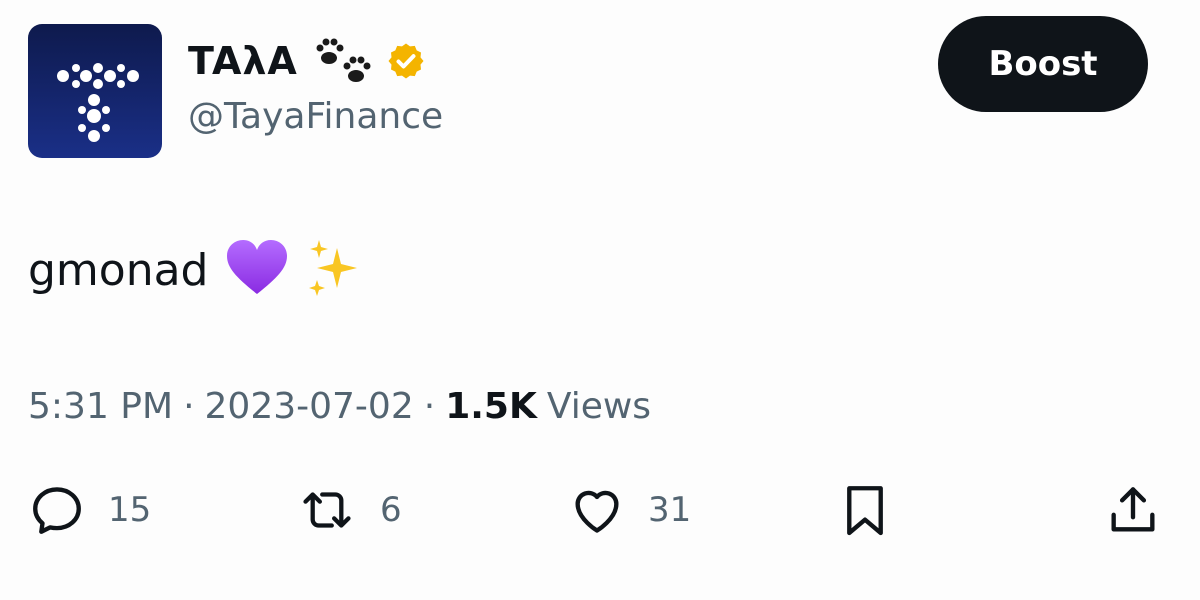  I want to click on tweet-meta: 5:31 PM · 2023-07-02 · 1.5K Views, so click(339, 406).